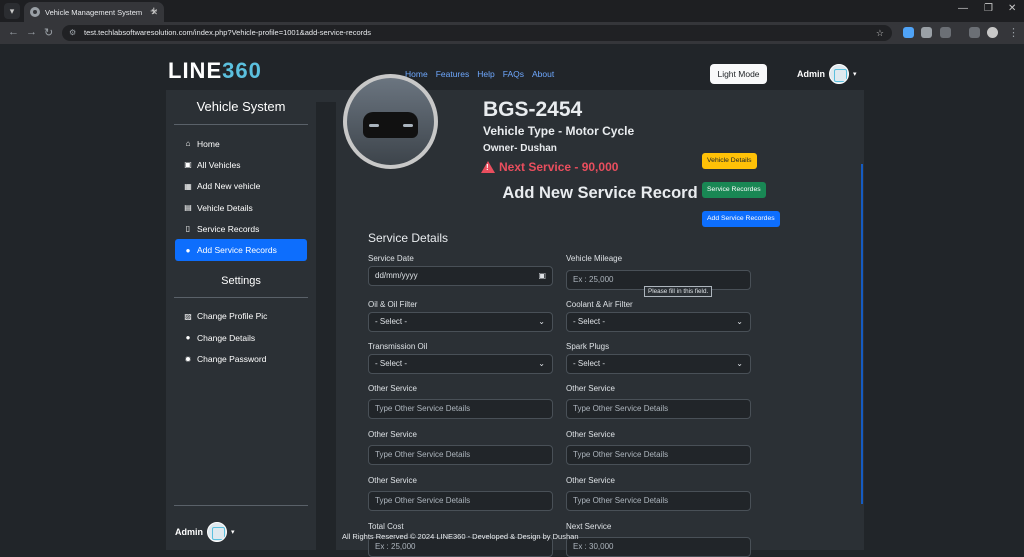 This screenshot has height=557, width=1024. What do you see at coordinates (945, 32) in the screenshot?
I see `puzzle-icon` at bounding box center [945, 32].